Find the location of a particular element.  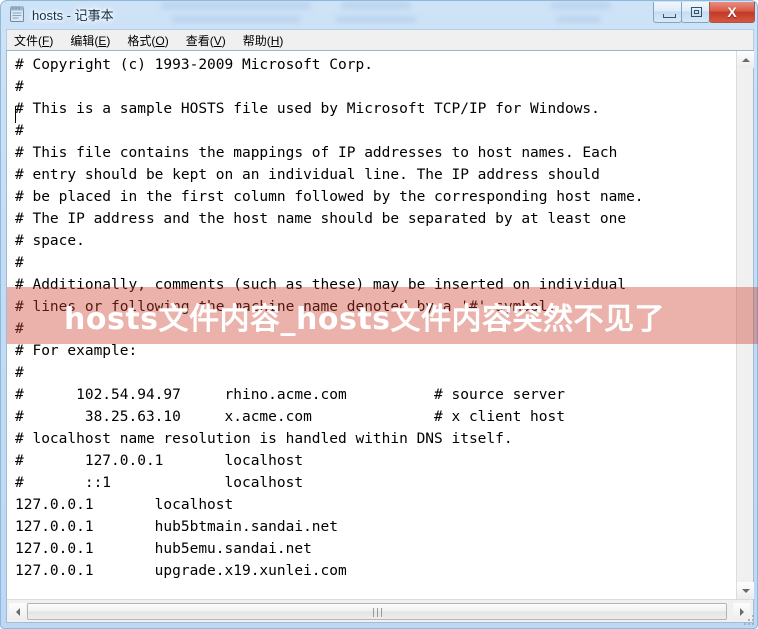

window-title: hosts - 记事本 is located at coordinates (73, 15).